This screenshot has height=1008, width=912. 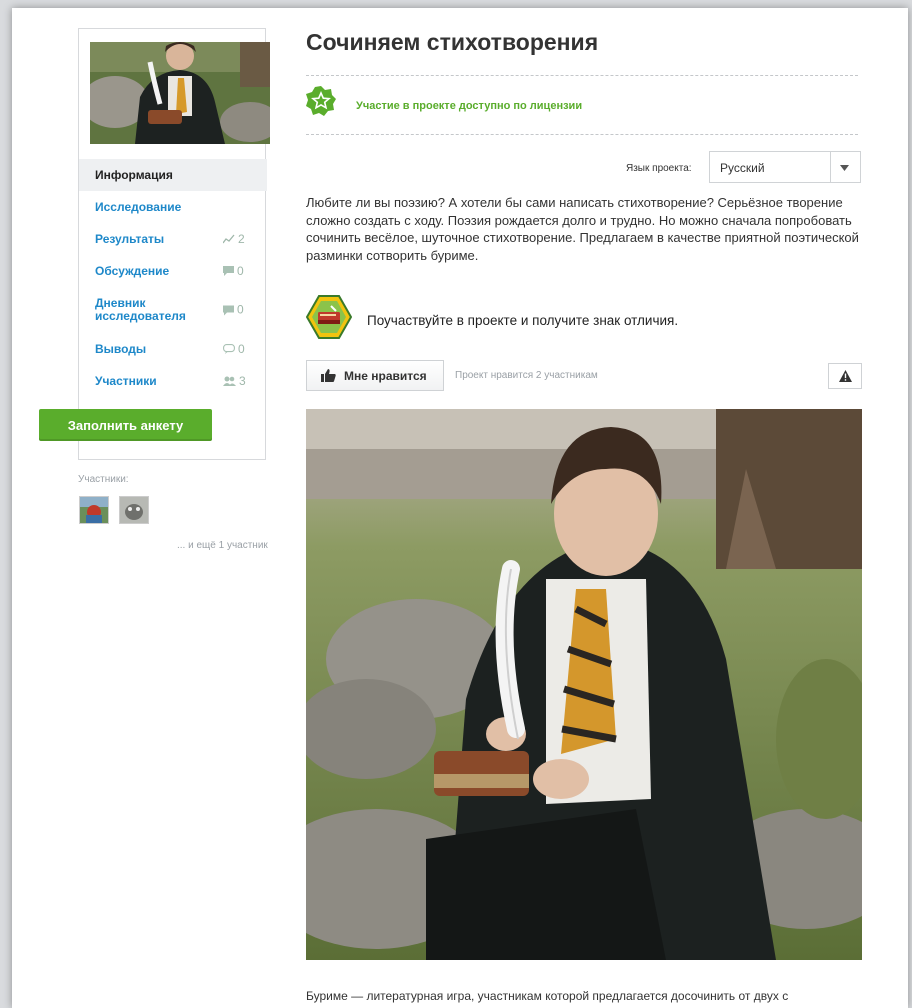 I want to click on chart-icon, so click(x=229, y=239).